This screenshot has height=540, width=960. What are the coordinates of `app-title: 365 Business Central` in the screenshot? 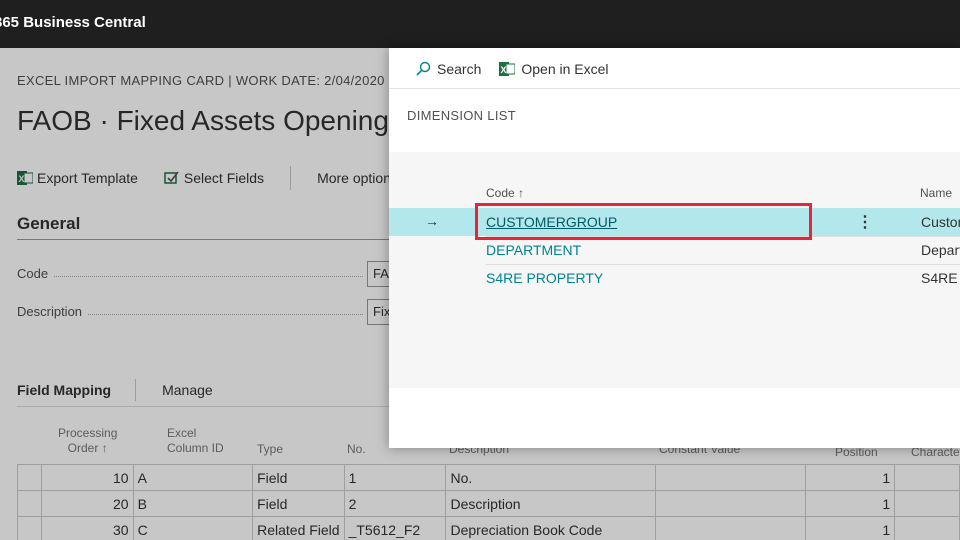 It's located at (73, 22).